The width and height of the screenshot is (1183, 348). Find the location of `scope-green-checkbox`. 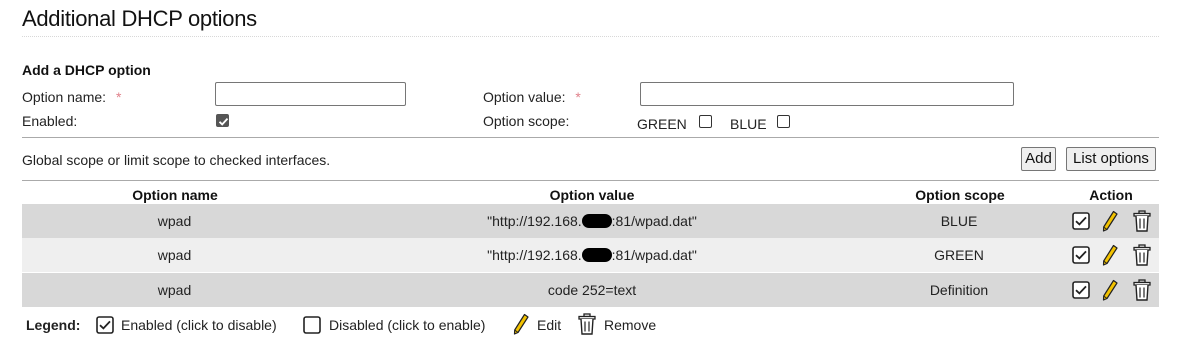

scope-green-checkbox is located at coordinates (705, 121).